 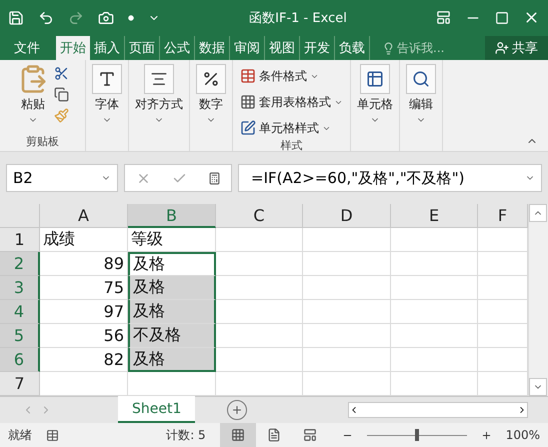 I want to click on table-cell: 75, so click(x=84, y=288).